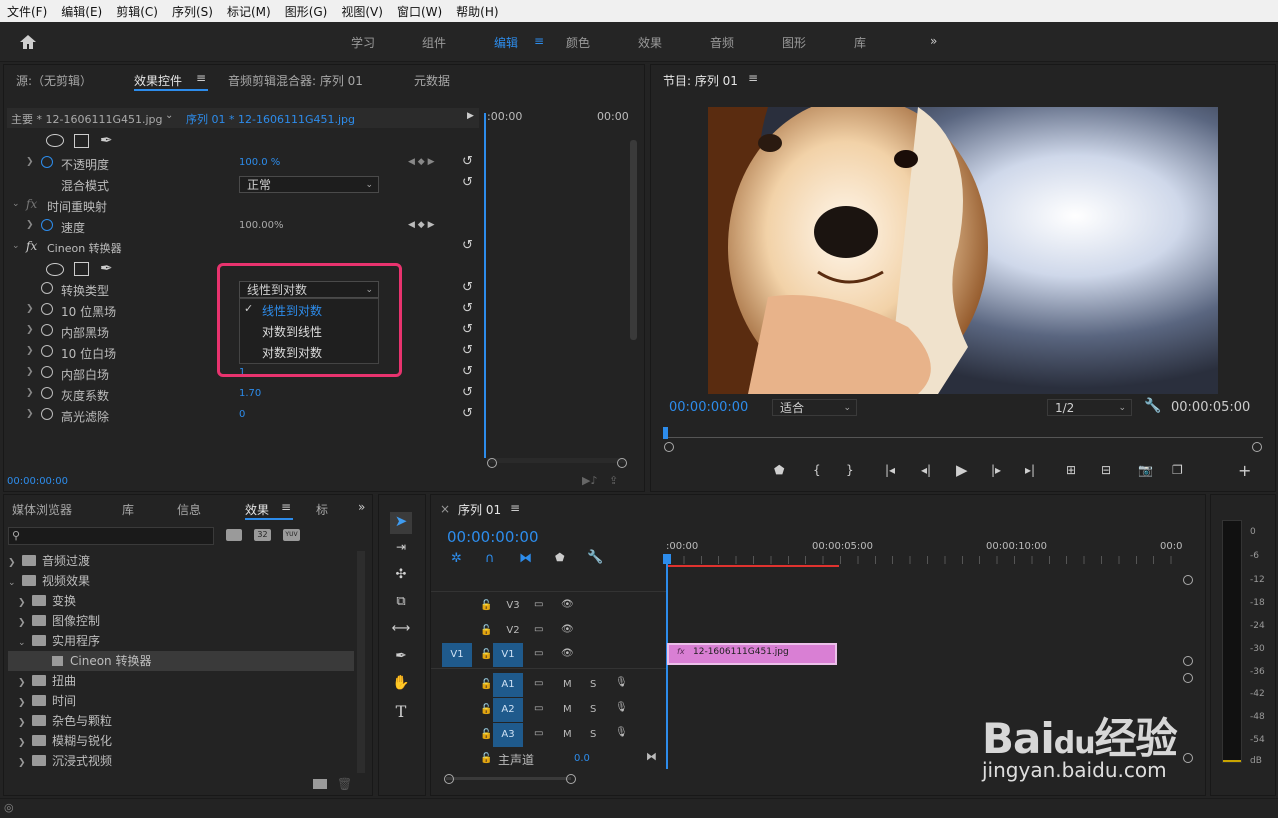 The height and width of the screenshot is (818, 1278). I want to click on export-icon: ⇪, so click(613, 480).